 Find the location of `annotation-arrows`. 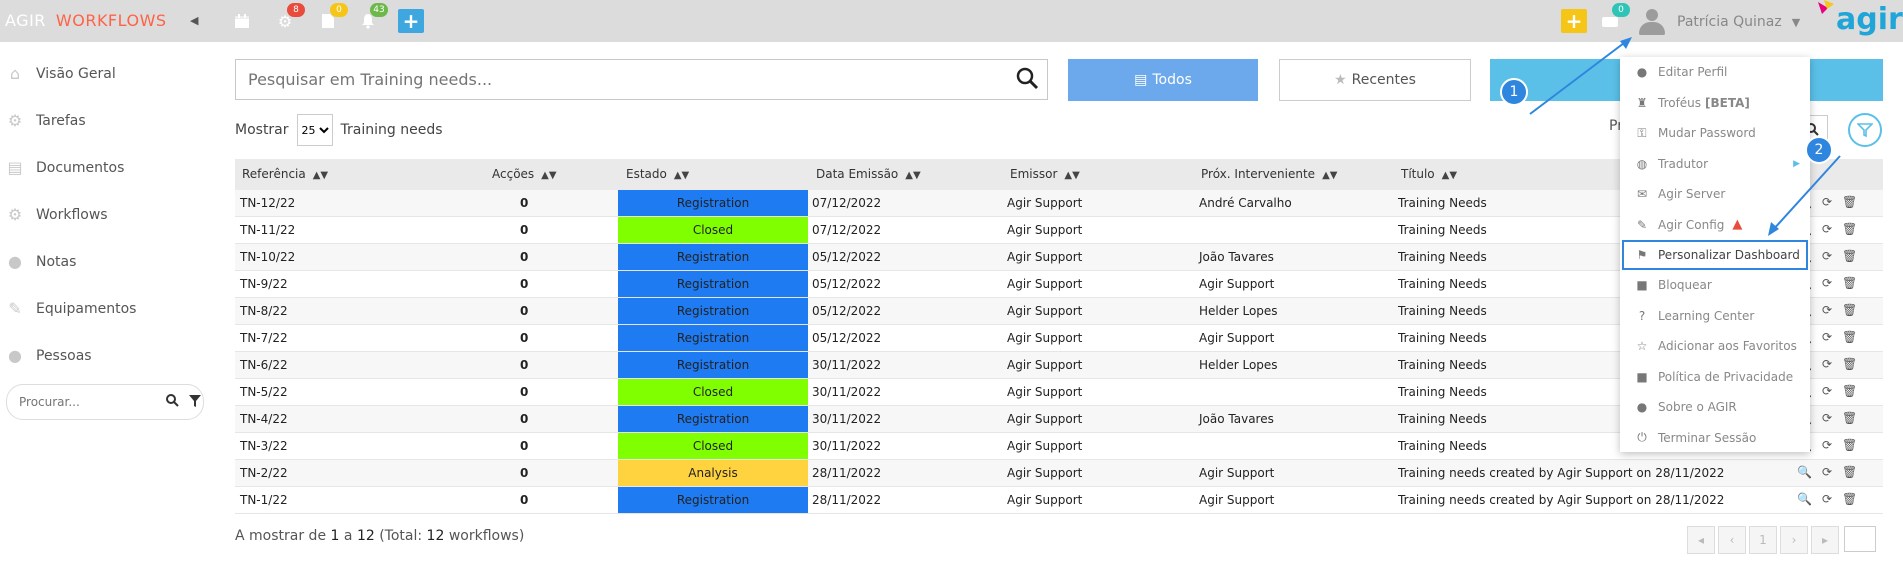

annotation-arrows is located at coordinates (1685, 136).